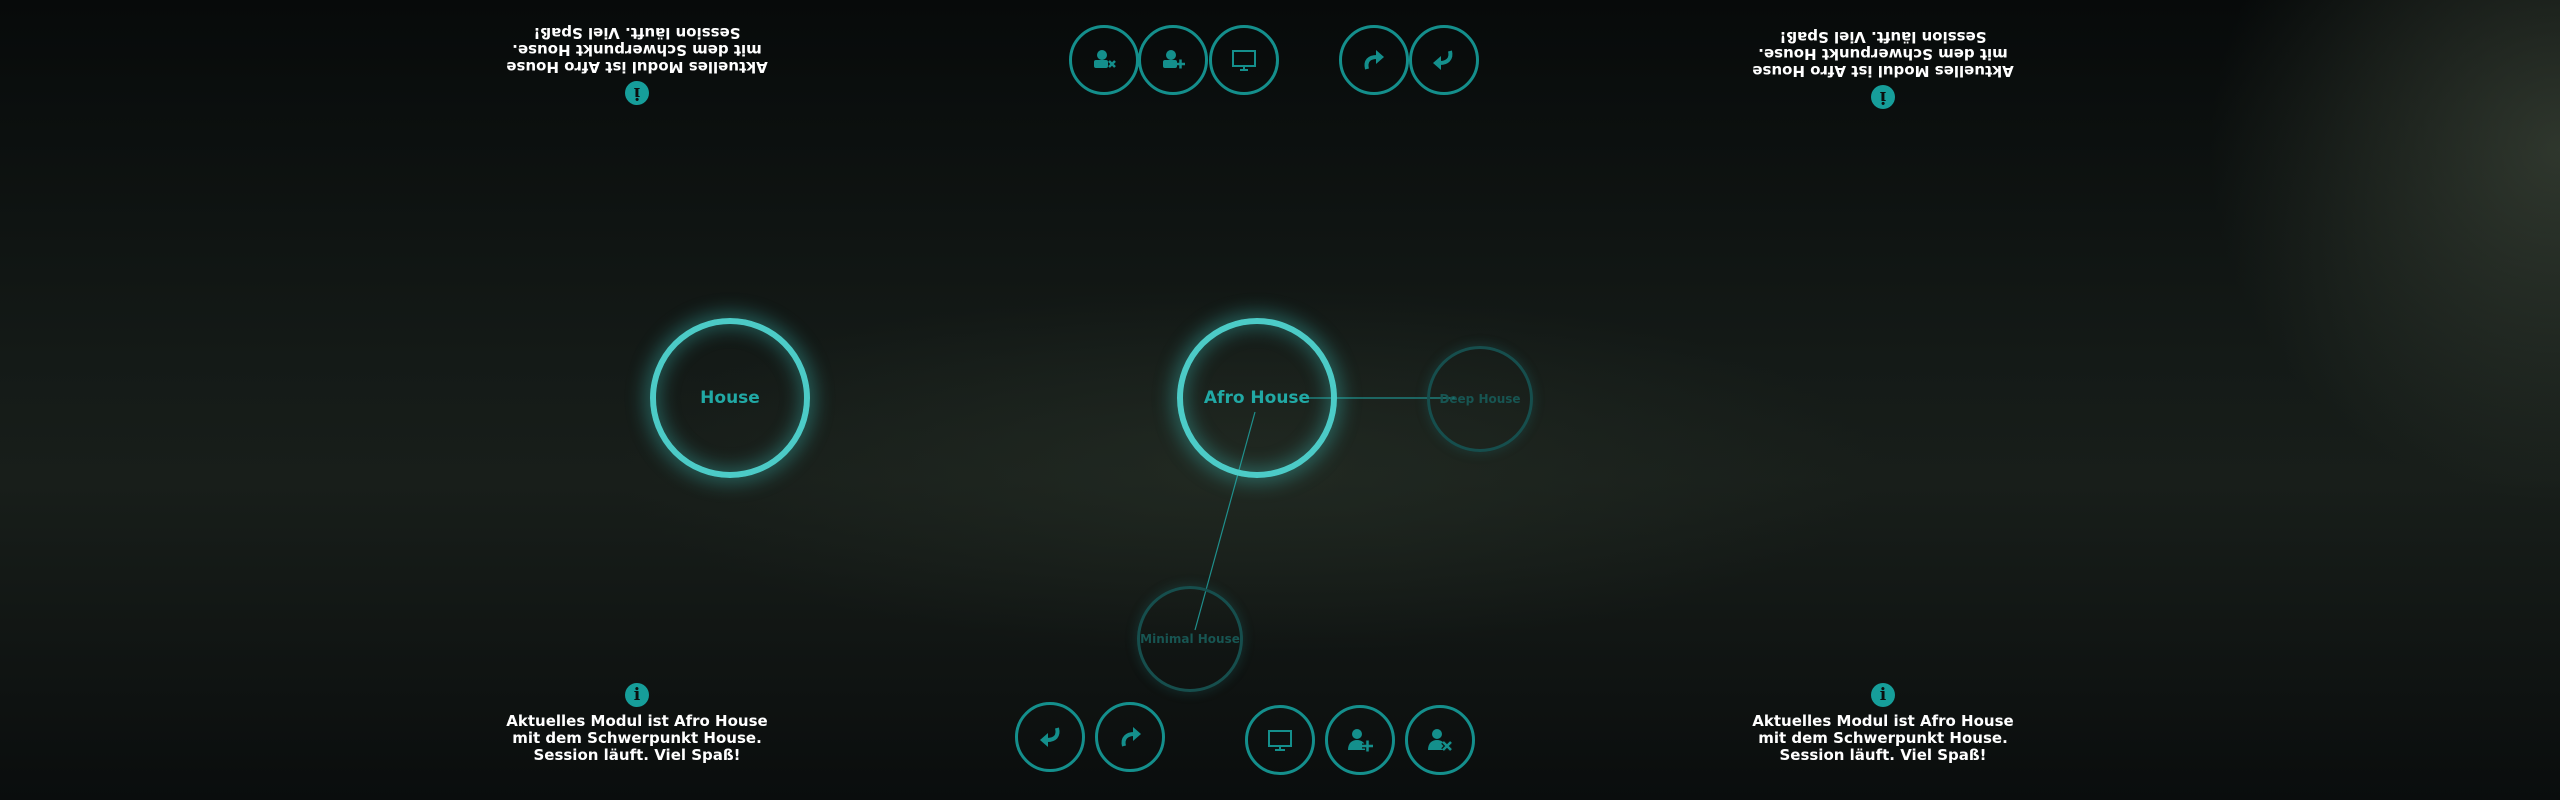 This screenshot has width=2560, height=800. I want to click on redo-button, so click(1130, 737).